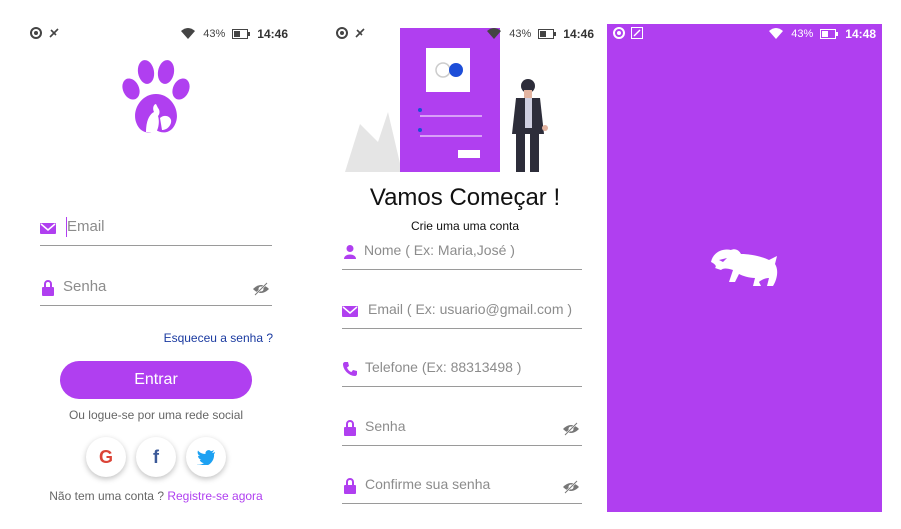  Describe the element at coordinates (156, 231) in the screenshot. I see `email-field: Email` at that location.